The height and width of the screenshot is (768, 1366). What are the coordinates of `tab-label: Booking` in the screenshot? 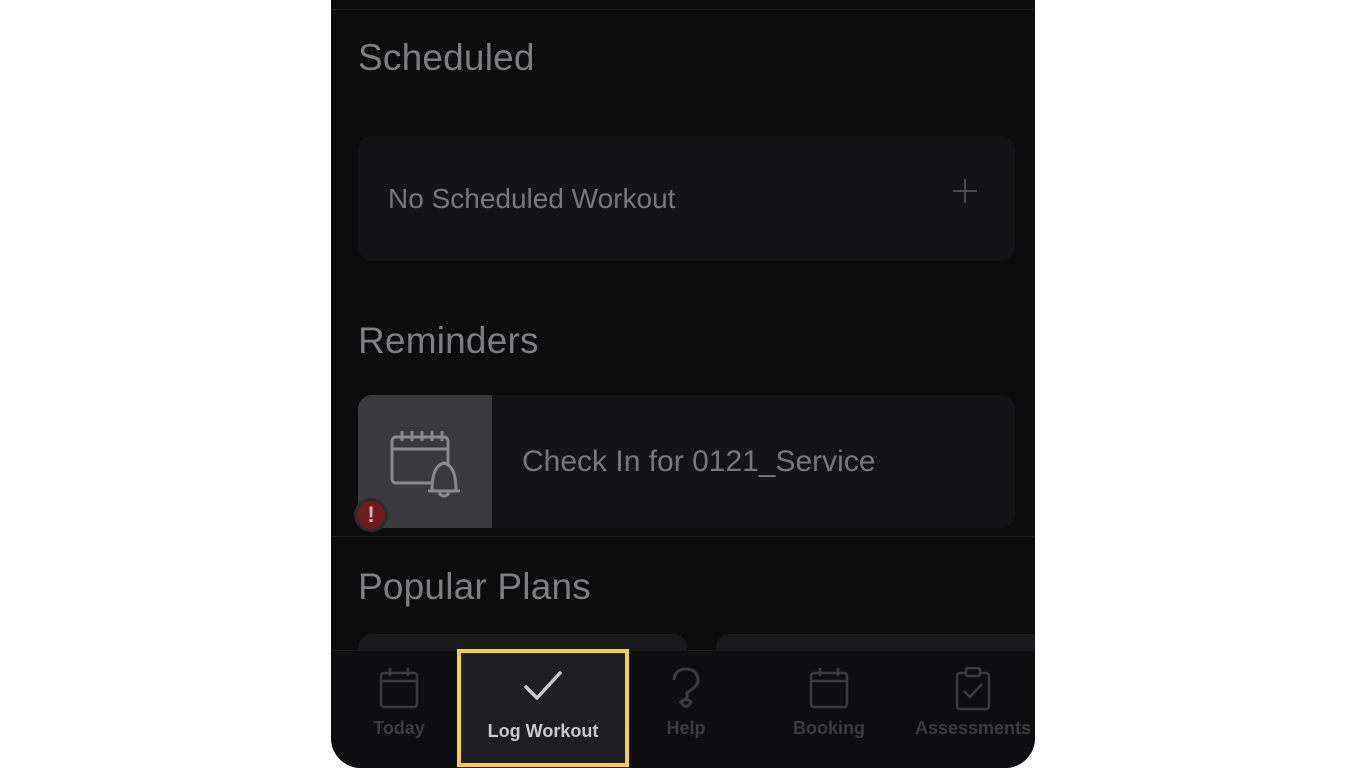 It's located at (829, 728).